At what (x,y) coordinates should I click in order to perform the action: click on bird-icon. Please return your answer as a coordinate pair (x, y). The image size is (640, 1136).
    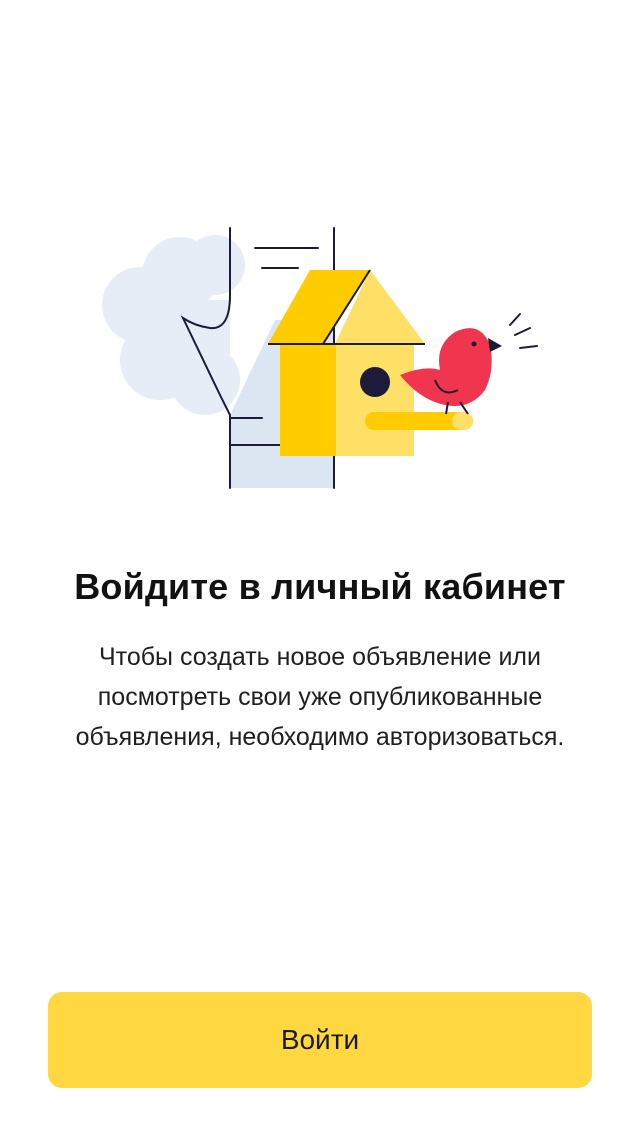
    Looking at the image, I should click on (469, 364).